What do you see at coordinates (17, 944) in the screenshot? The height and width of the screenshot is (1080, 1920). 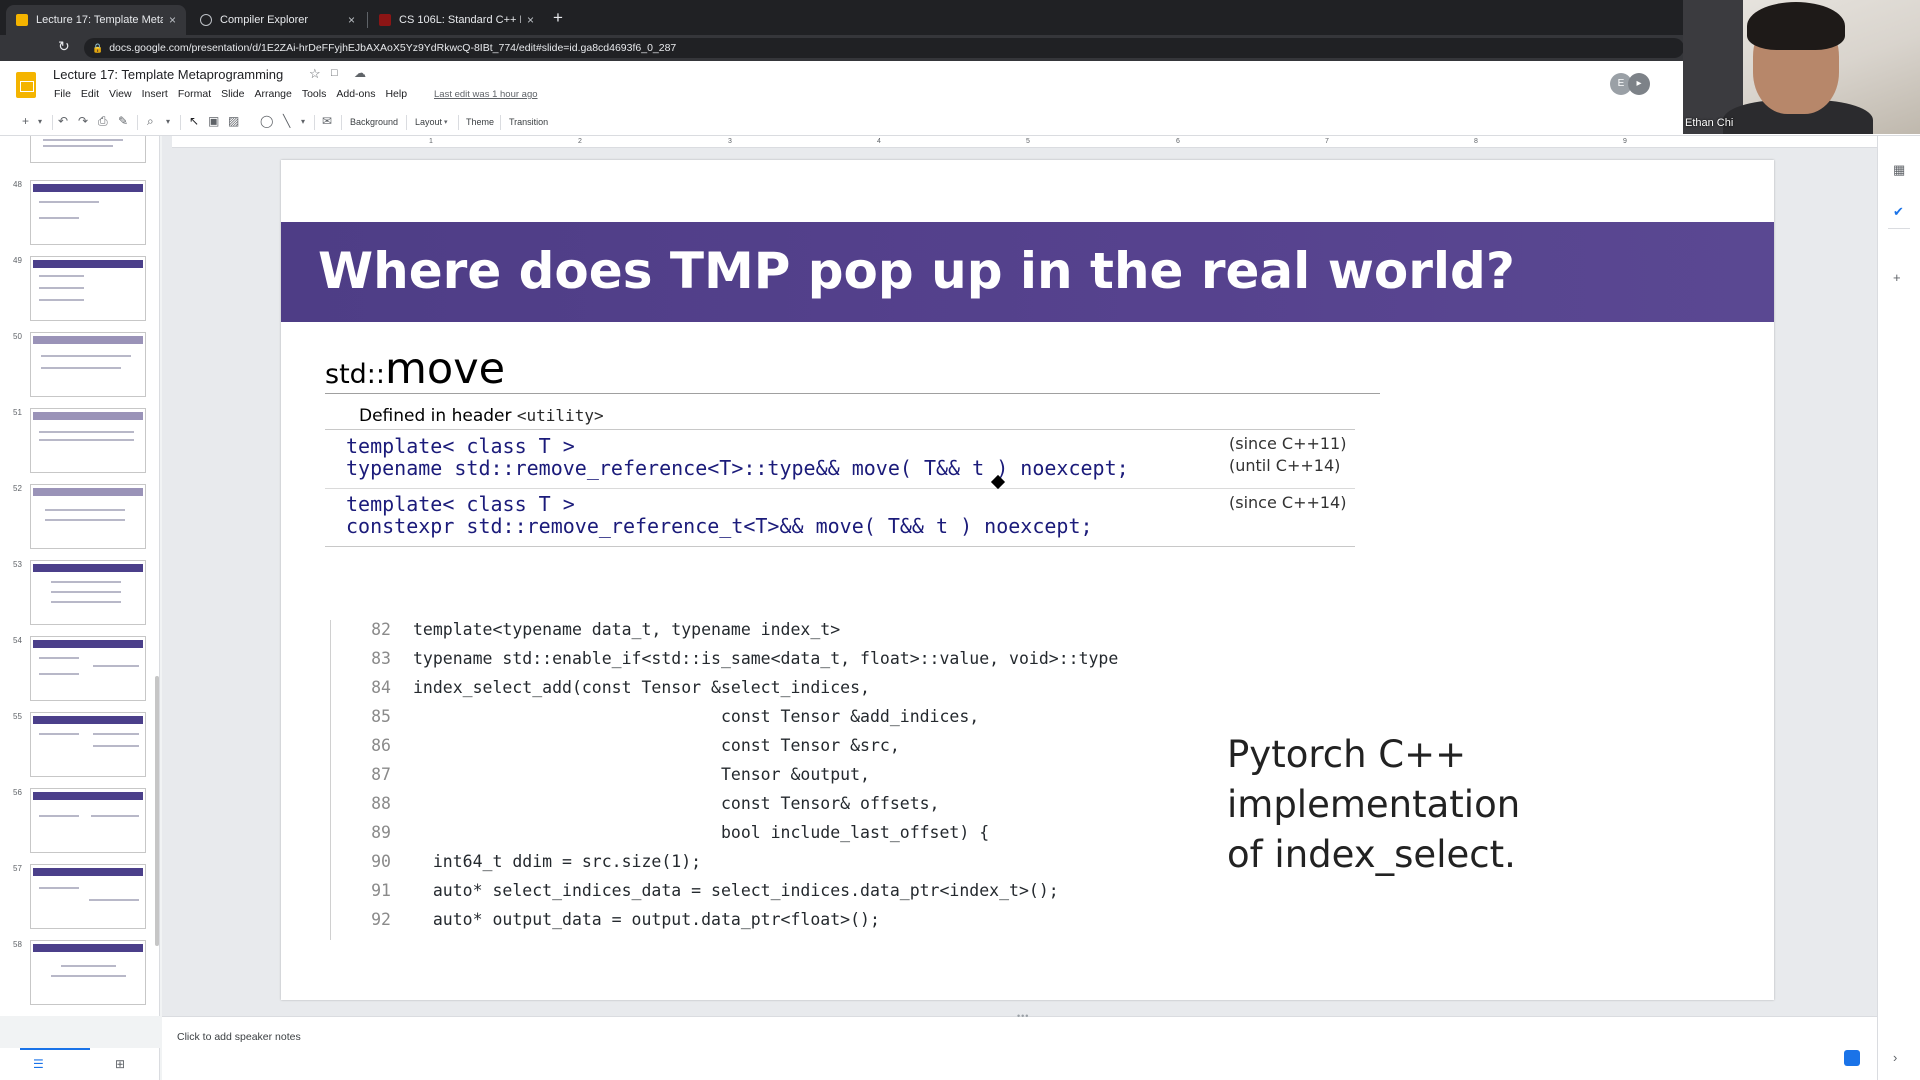 I see `slide-number: 58` at bounding box center [17, 944].